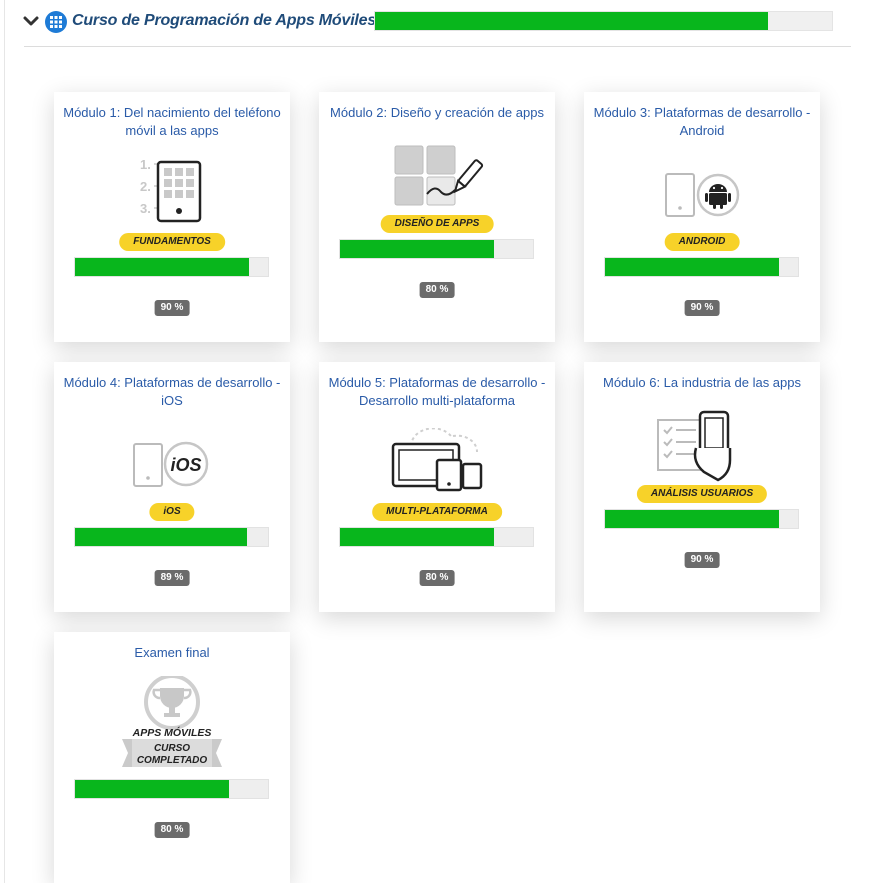 The height and width of the screenshot is (883, 871). What do you see at coordinates (702, 494) in the screenshot?
I see `module-badge: ANÁLISIS USUARIOS` at bounding box center [702, 494].